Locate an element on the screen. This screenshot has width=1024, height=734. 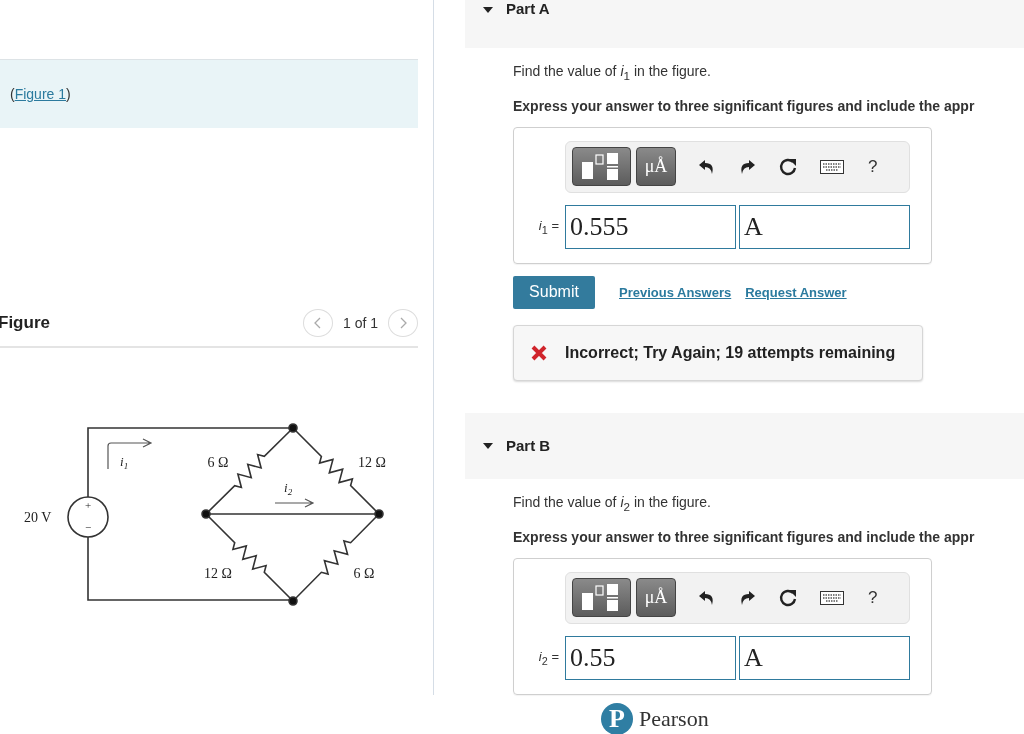
question-text: Find the value of i$_{1}$ in the figure. is located at coordinates (612, 73).